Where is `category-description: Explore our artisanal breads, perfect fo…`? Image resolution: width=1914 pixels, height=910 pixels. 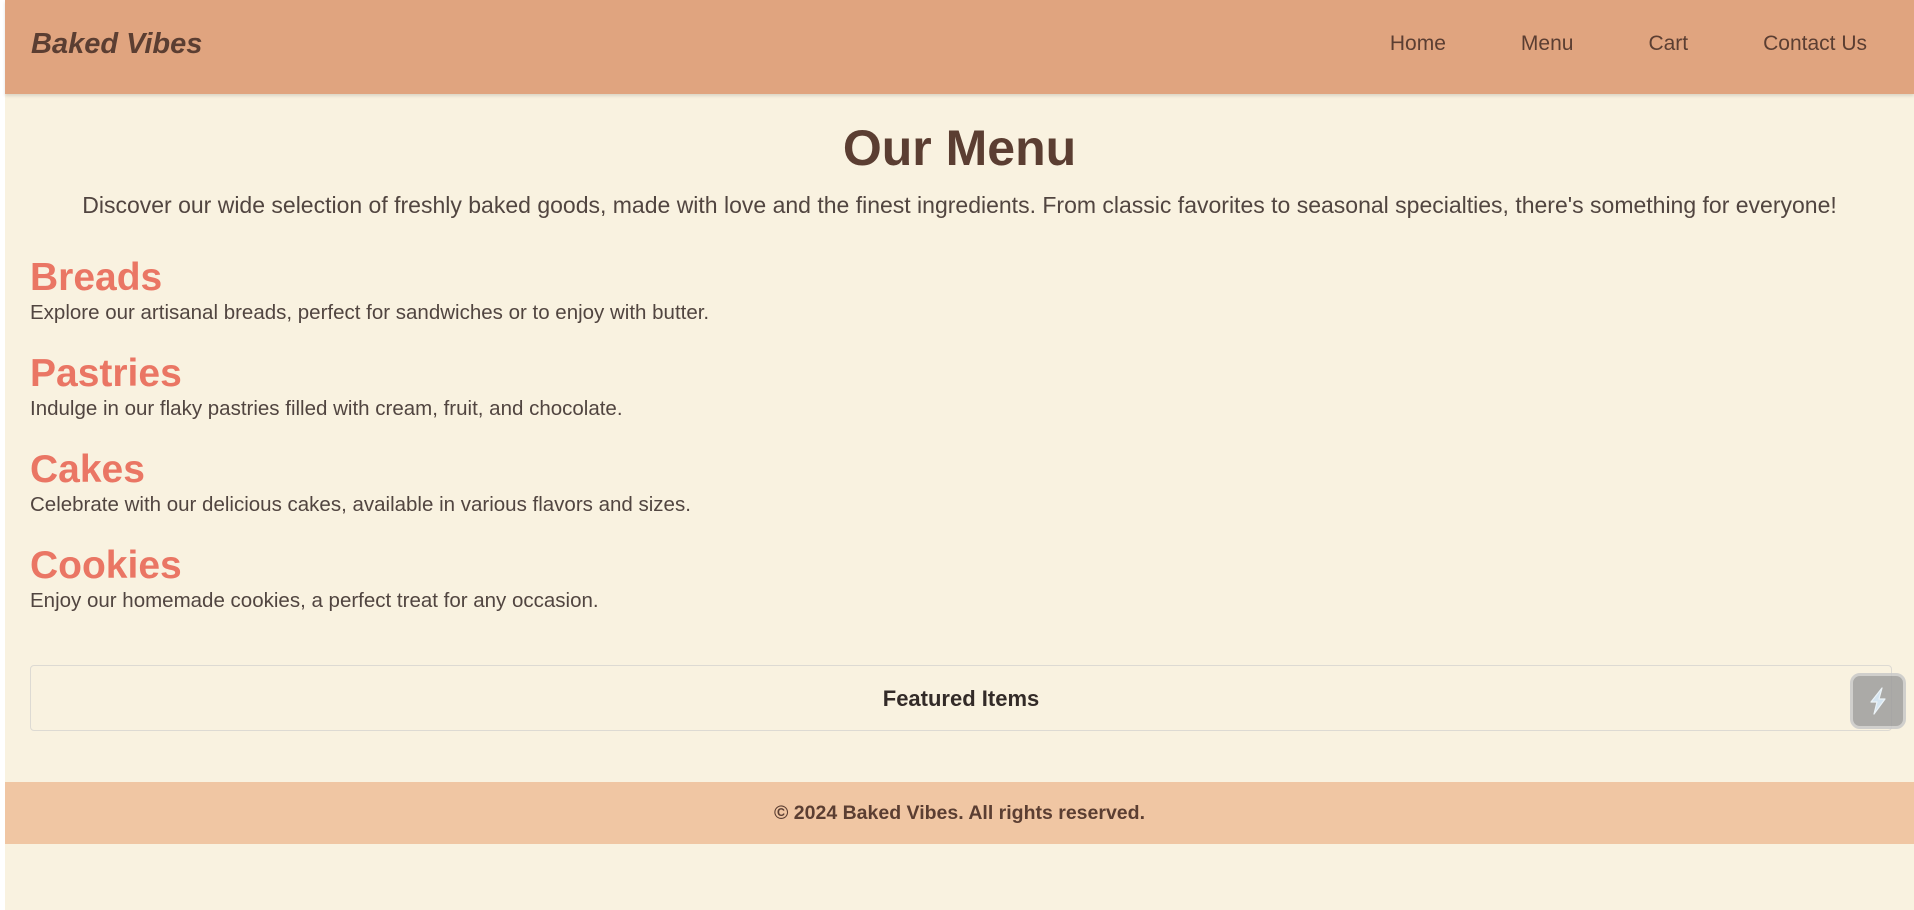
category-description: Explore our artisanal breads, perfect fo… is located at coordinates (370, 312).